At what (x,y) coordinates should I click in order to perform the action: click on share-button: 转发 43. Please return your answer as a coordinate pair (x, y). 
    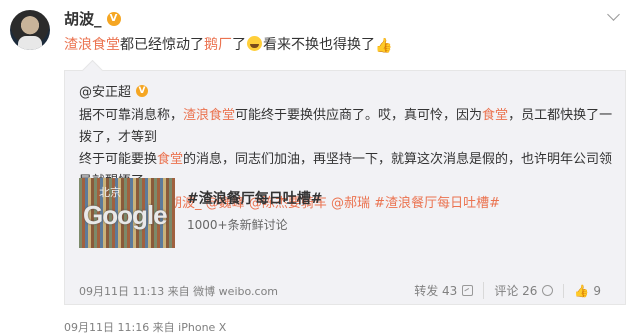
    Looking at the image, I should click on (443, 290).